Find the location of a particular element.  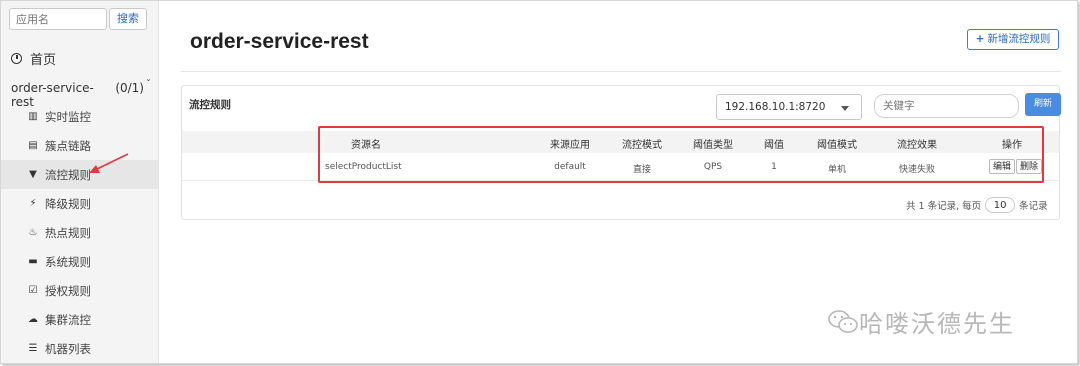

watermark: 哈喽沃德先生 is located at coordinates (921, 321).